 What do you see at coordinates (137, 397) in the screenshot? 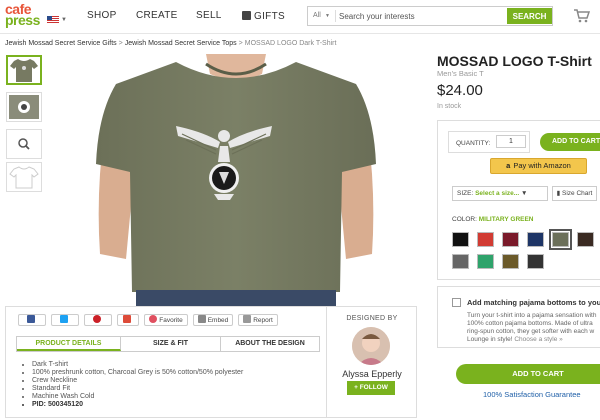
I see `list-item: Machine Wash Cold` at bounding box center [137, 397].